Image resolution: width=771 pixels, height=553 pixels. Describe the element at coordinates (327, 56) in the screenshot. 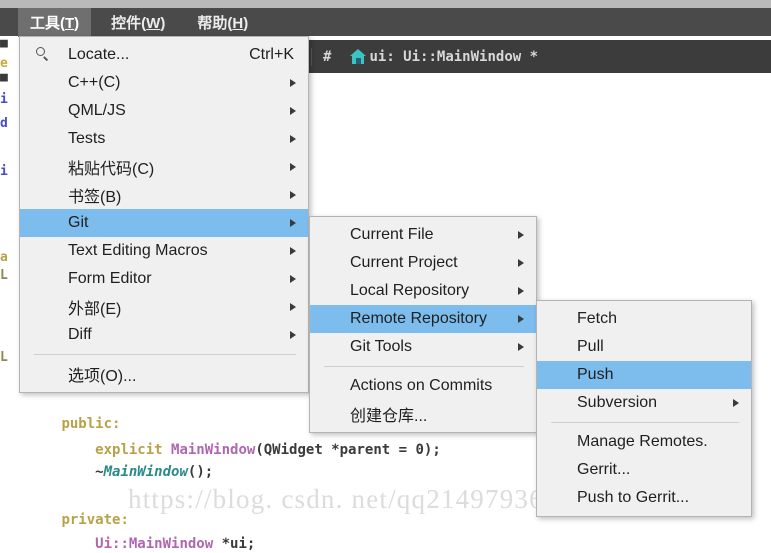

I see `hash-marker: #` at that location.